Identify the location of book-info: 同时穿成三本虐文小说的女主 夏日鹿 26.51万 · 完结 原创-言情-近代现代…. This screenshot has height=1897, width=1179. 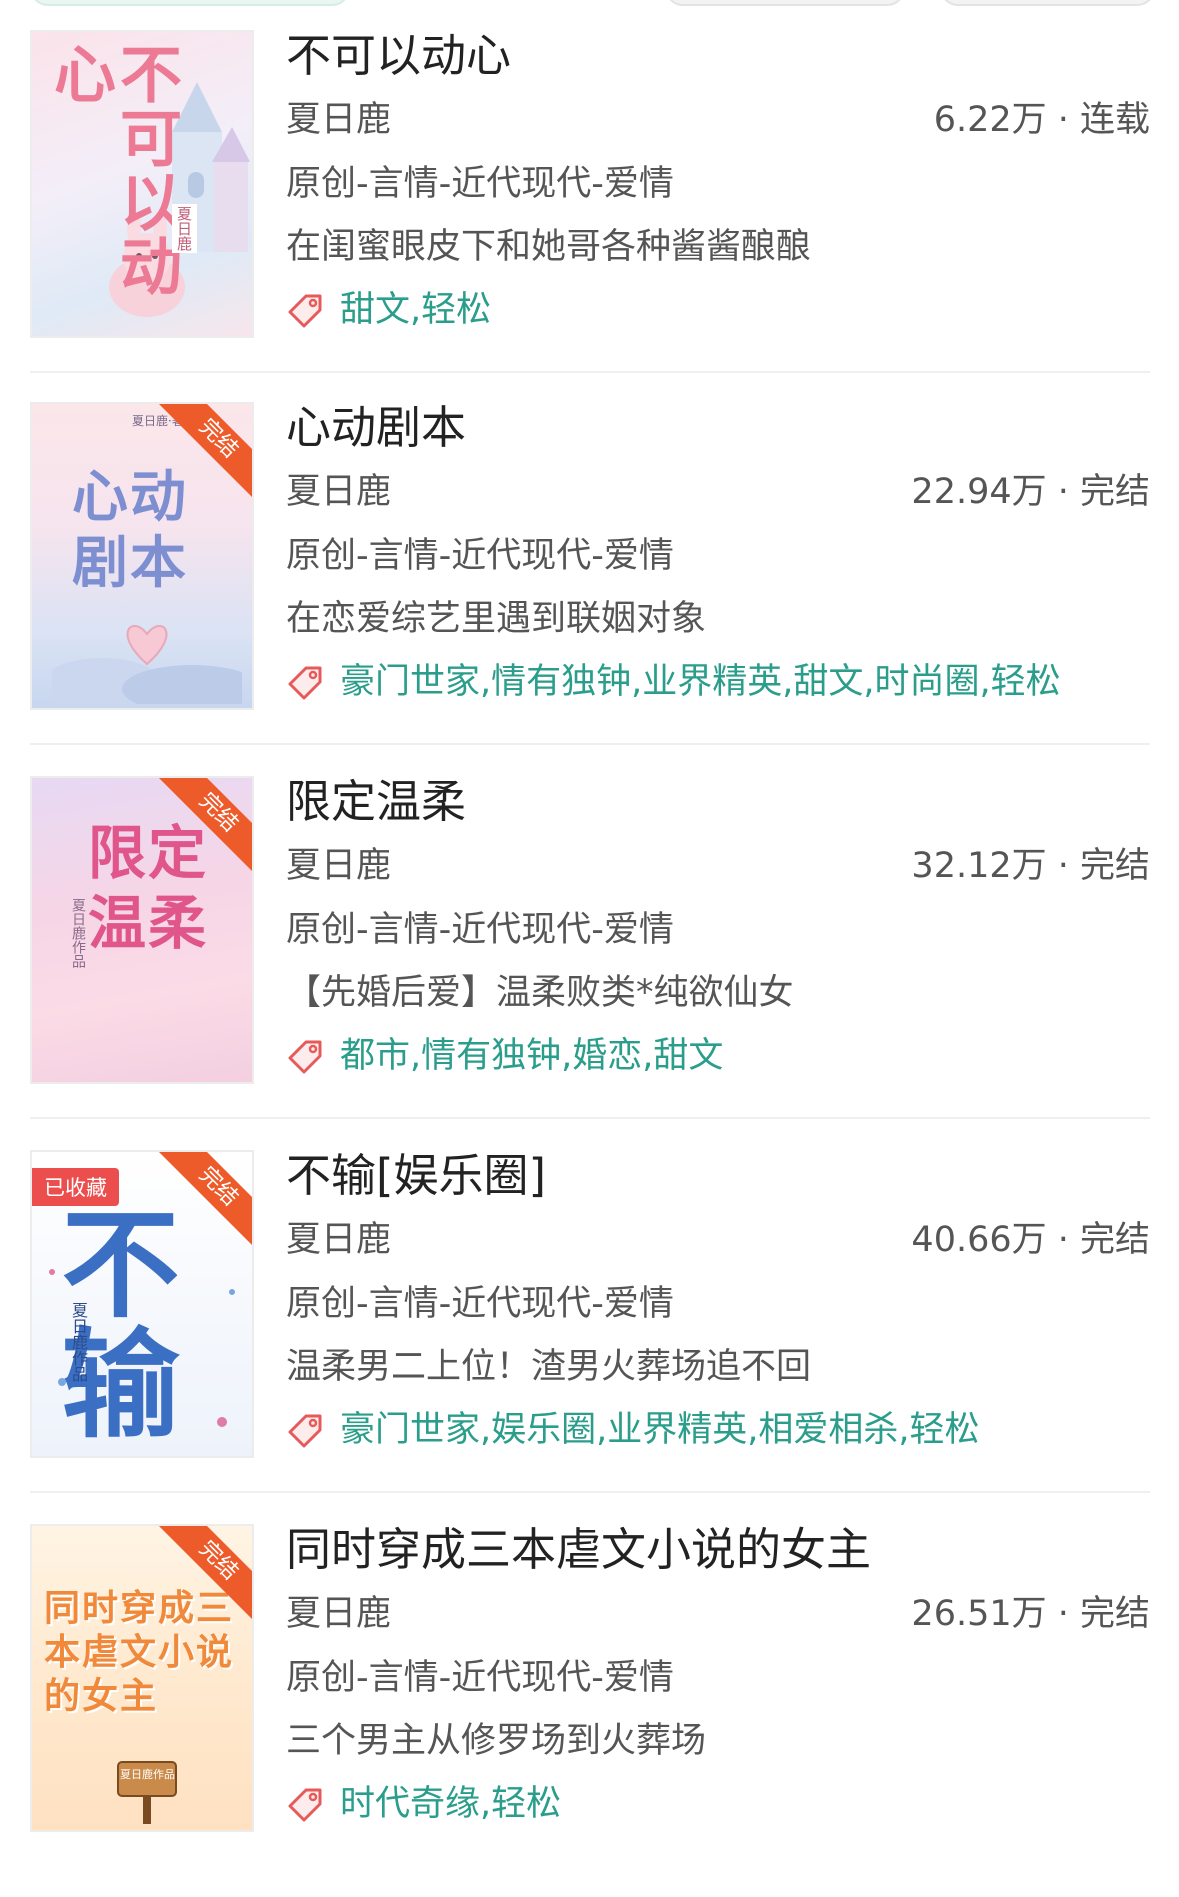
(718, 1677).